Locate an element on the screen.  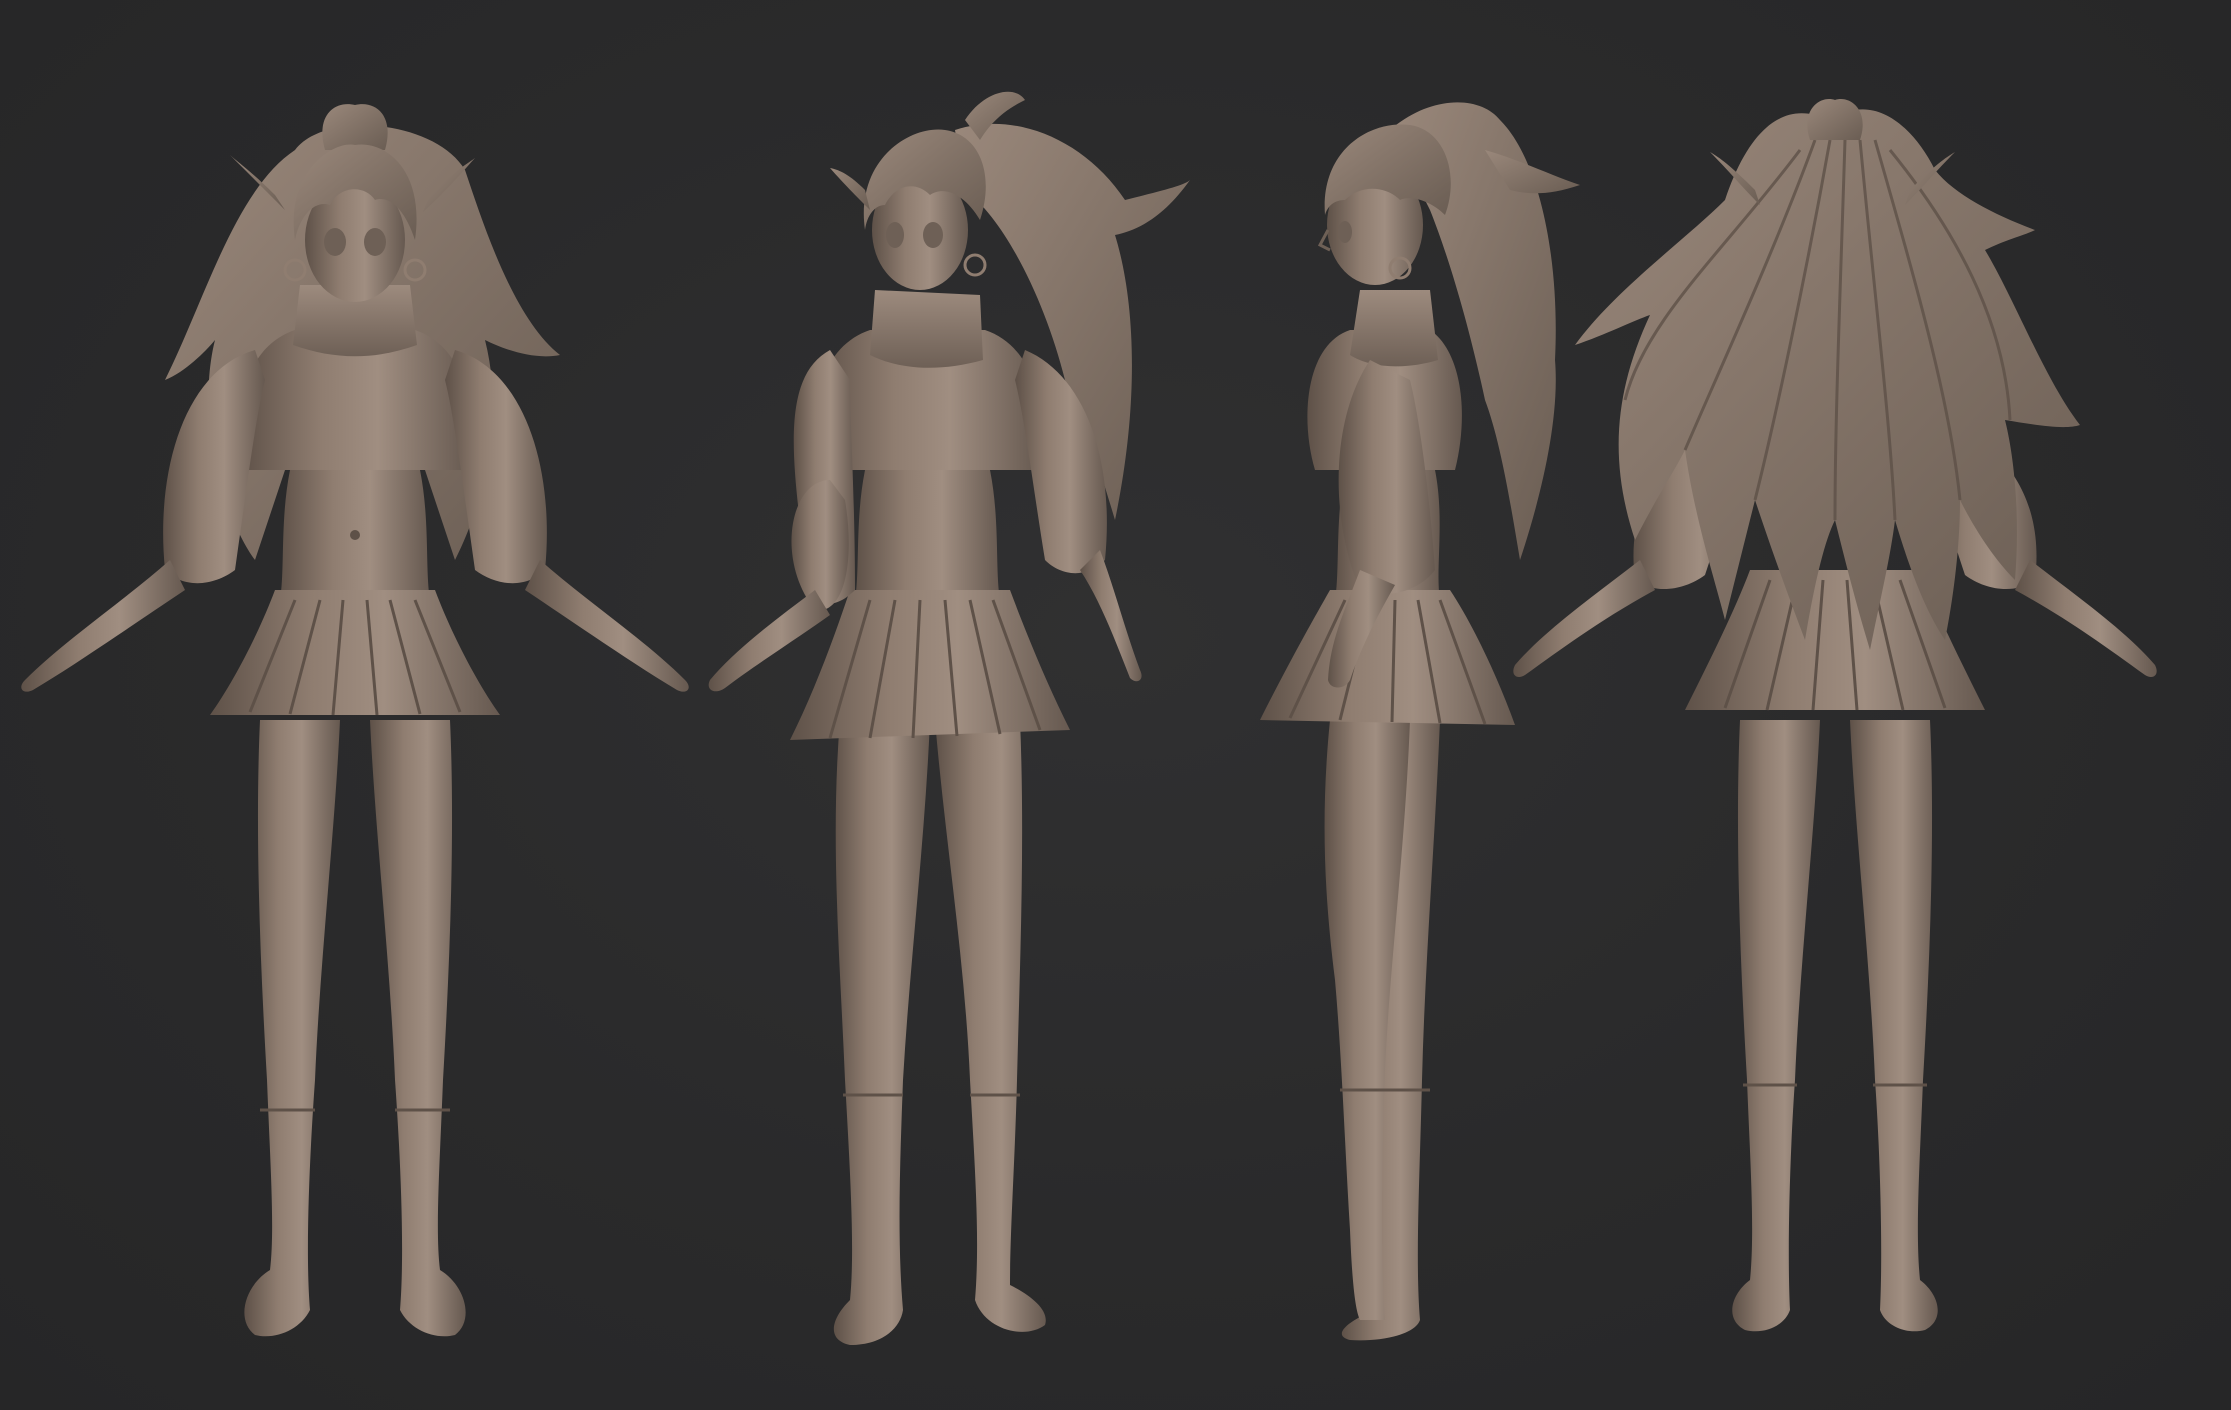
back-hair-knot is located at coordinates (1835, 119).